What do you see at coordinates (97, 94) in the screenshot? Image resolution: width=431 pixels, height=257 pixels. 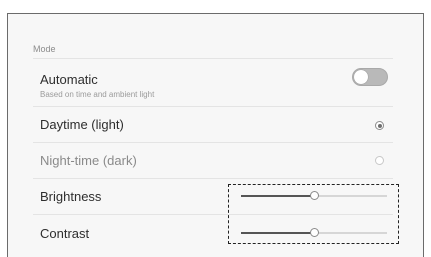 I see `automatic-description: Based on time and ambient light` at bounding box center [97, 94].